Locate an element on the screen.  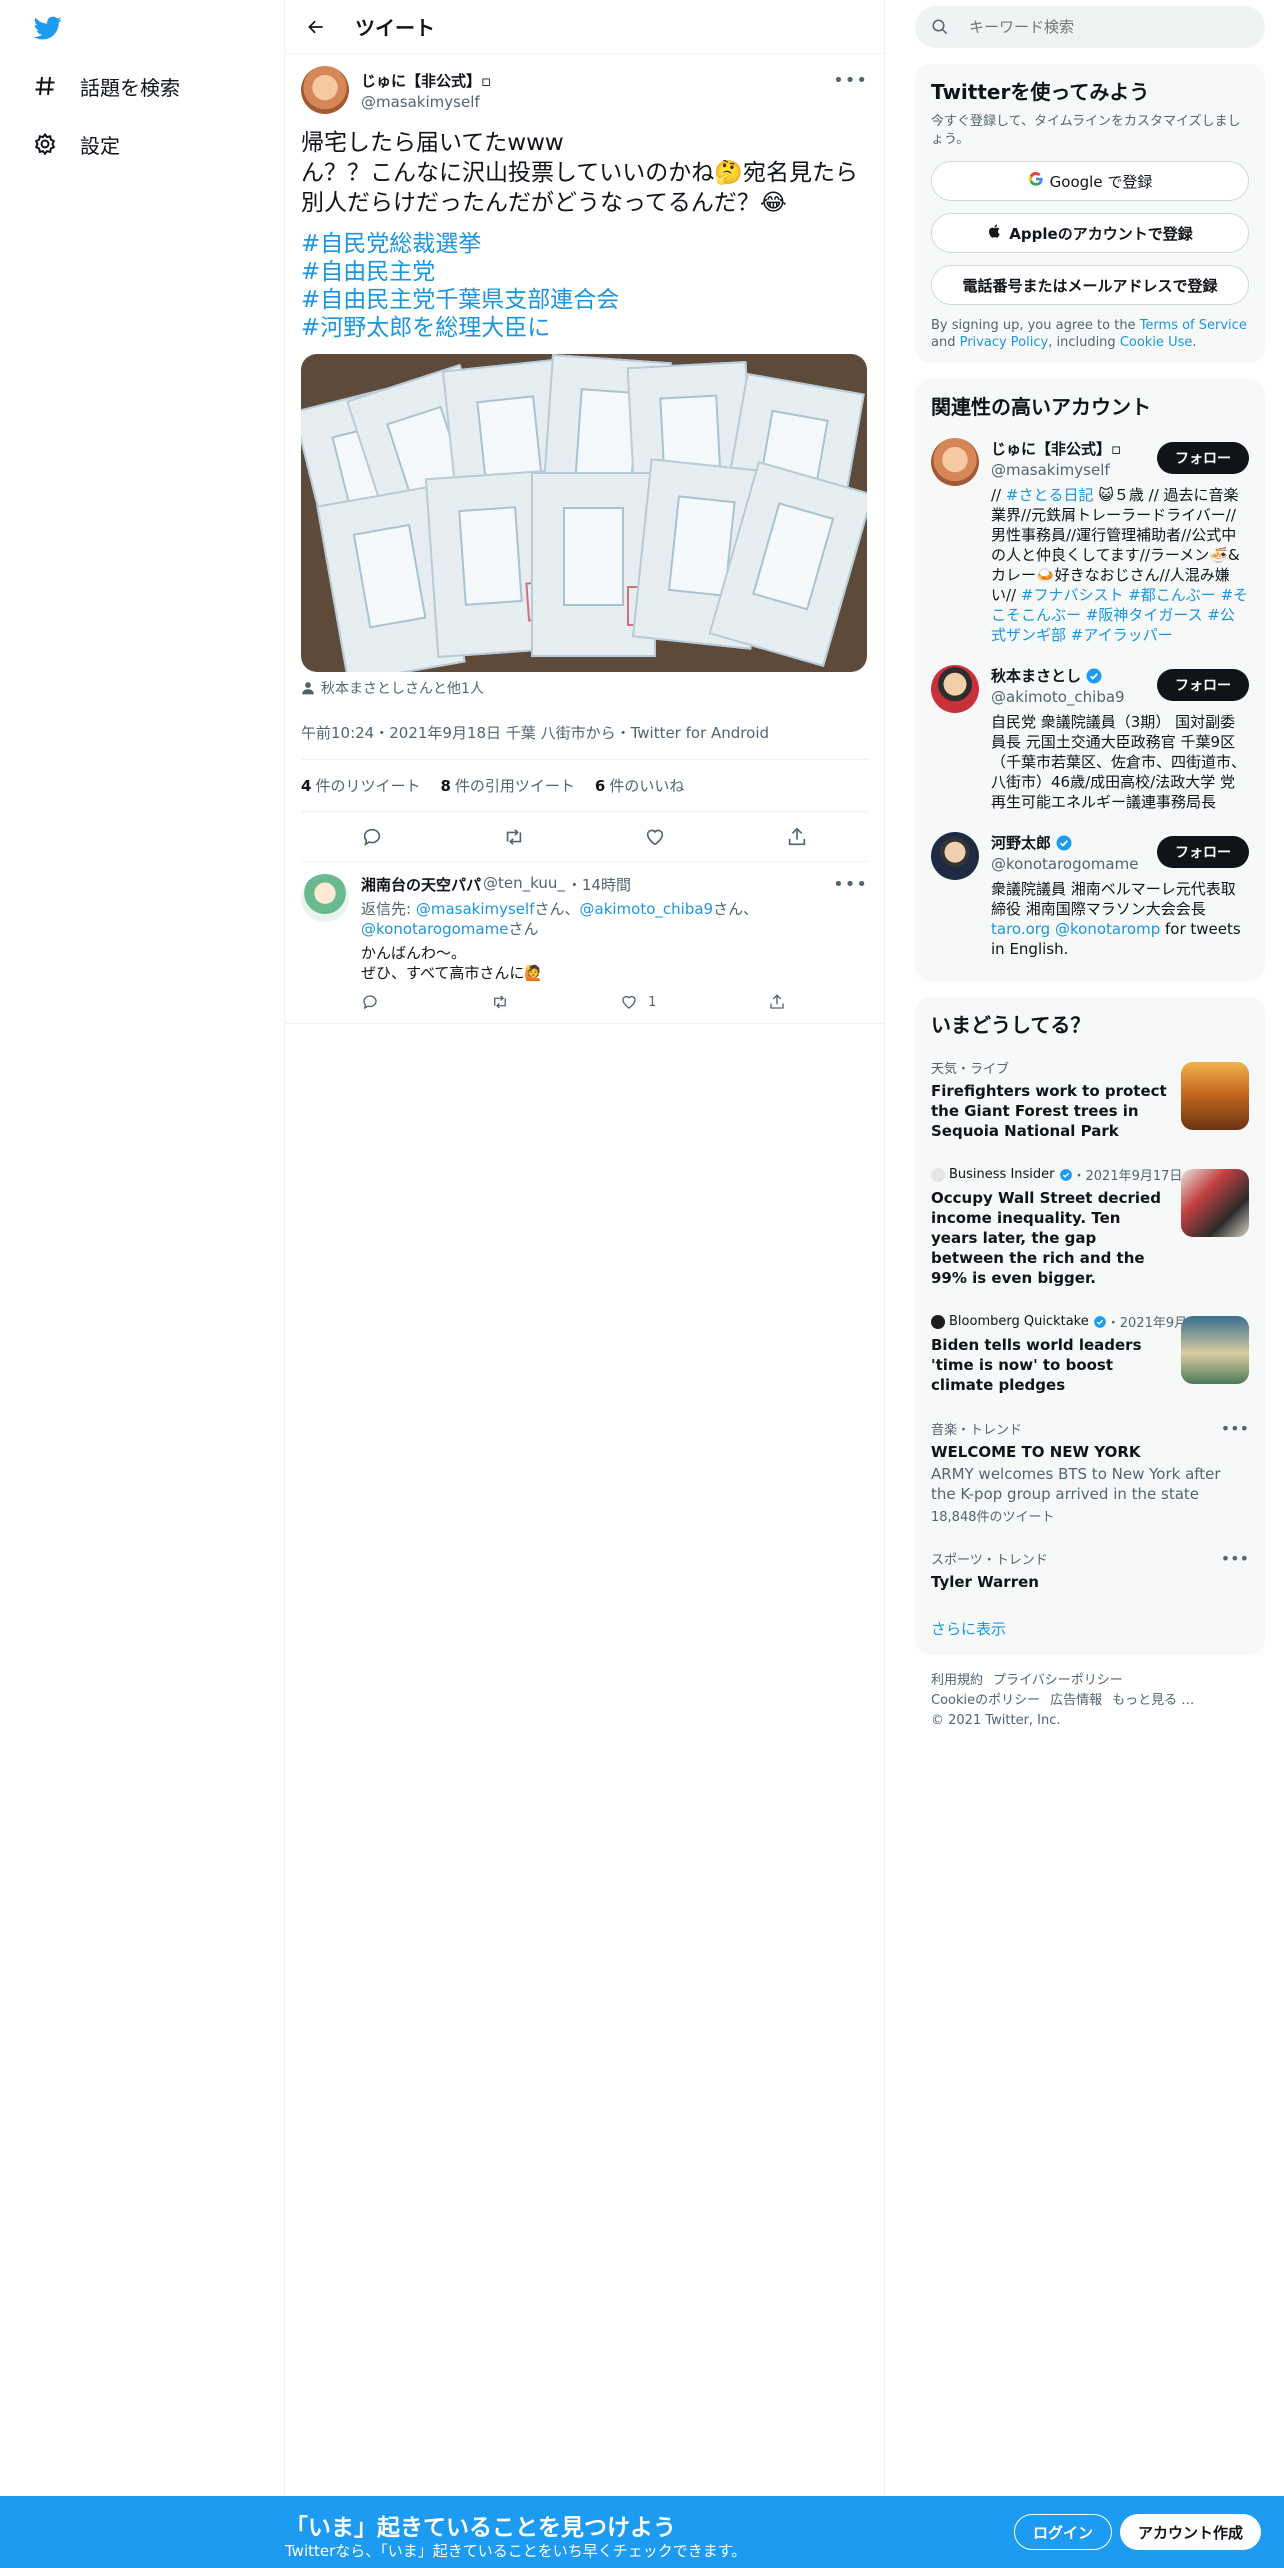
phone-email-signup-button: 電話番号またはメールアドレスで登録 is located at coordinates (1090, 285).